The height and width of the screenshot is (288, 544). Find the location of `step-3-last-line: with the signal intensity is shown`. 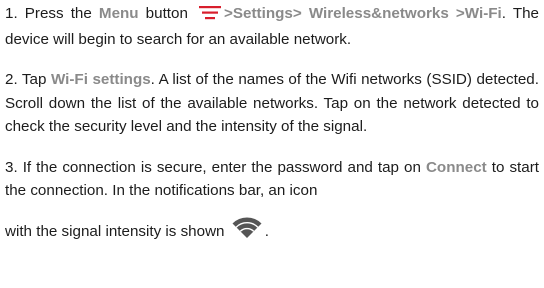

step-3-last-line: with the signal intensity is shown is located at coordinates (117, 231).